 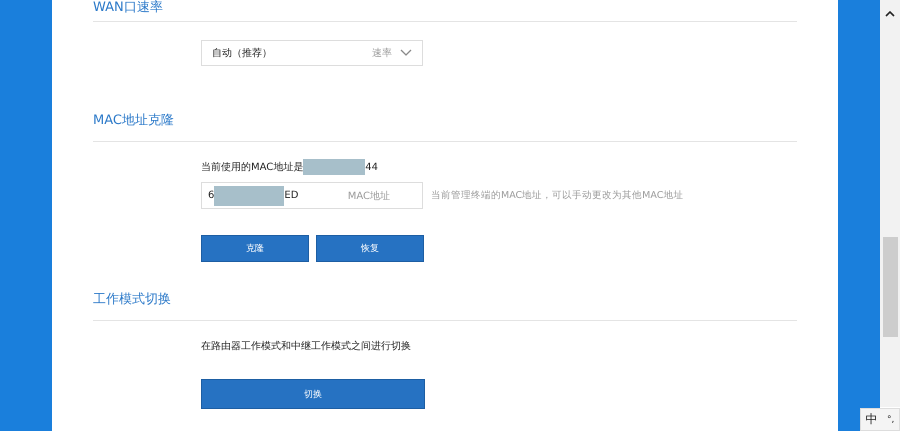 What do you see at coordinates (406, 53) in the screenshot?
I see `chevron-down-icon` at bounding box center [406, 53].